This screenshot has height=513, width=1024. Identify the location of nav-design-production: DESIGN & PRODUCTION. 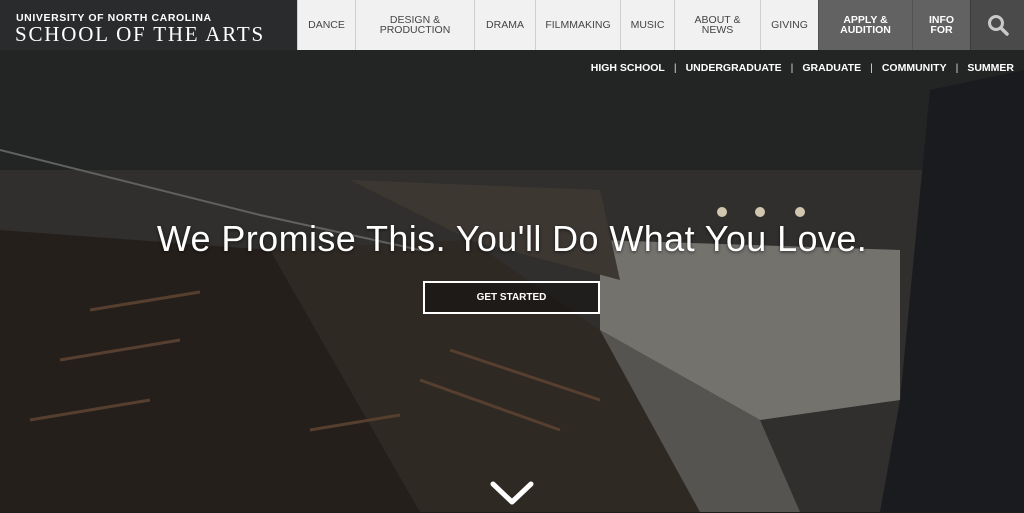
(414, 25).